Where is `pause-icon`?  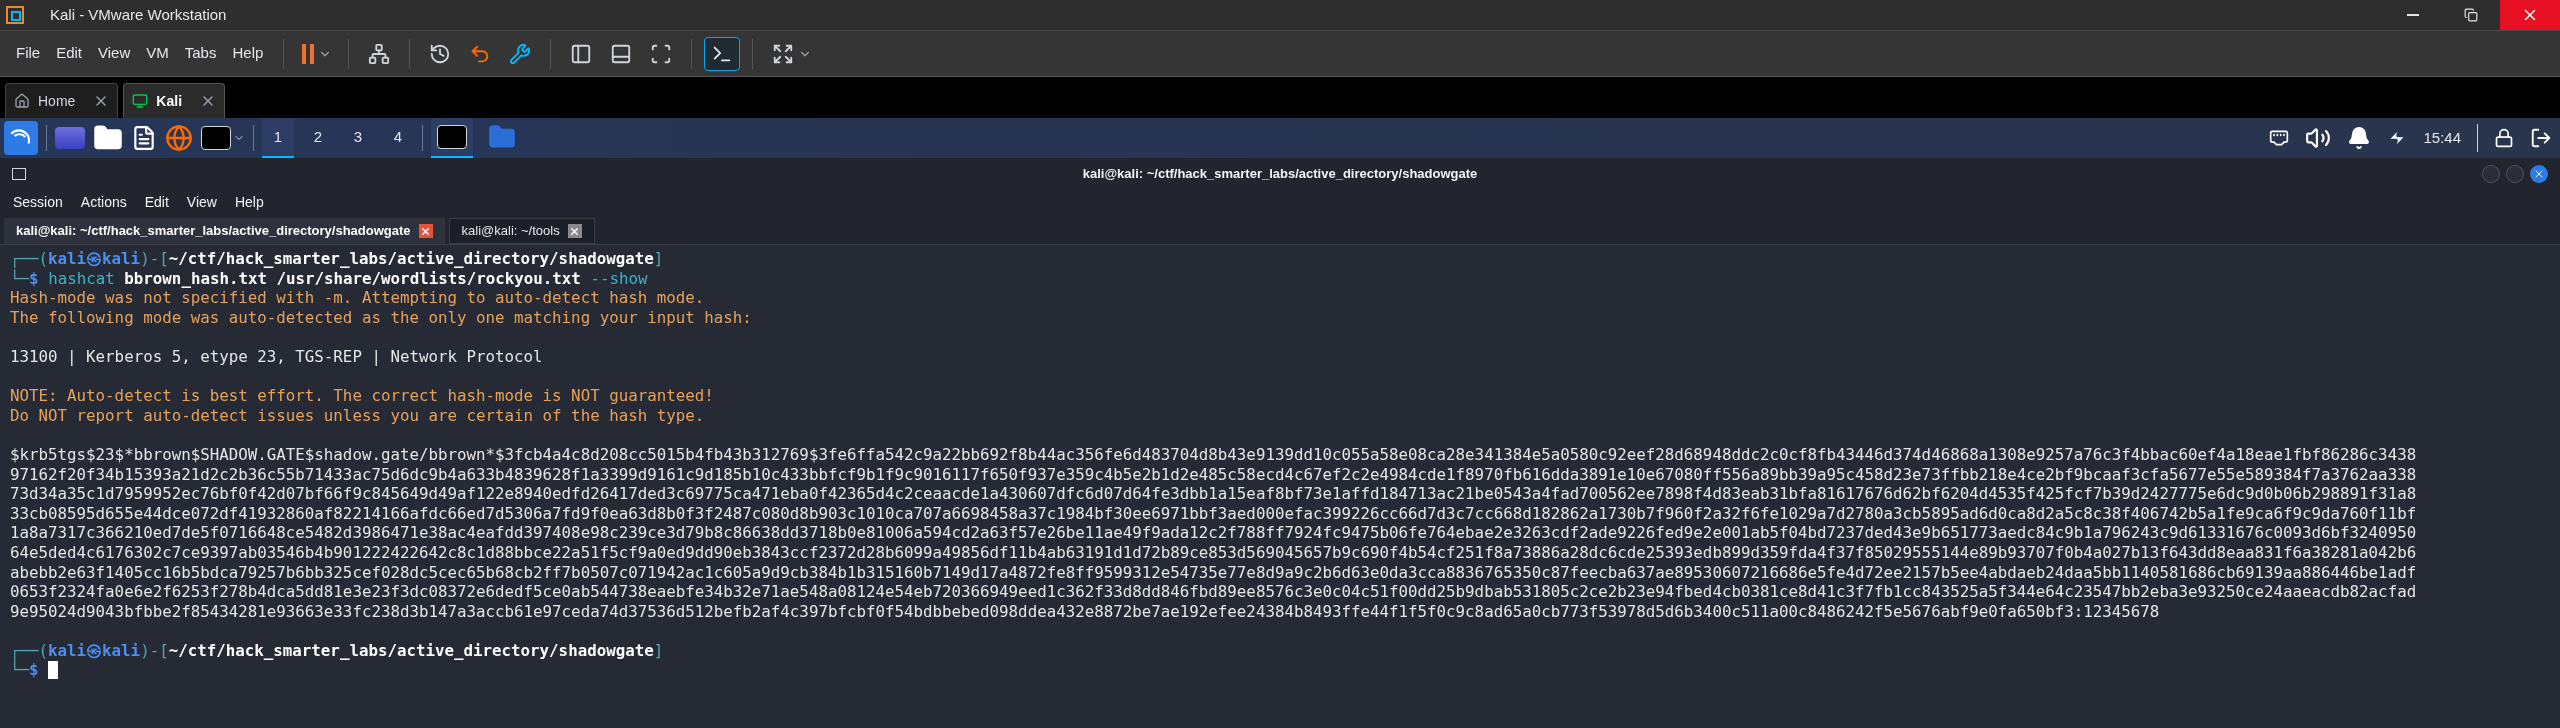 pause-icon is located at coordinates (308, 53).